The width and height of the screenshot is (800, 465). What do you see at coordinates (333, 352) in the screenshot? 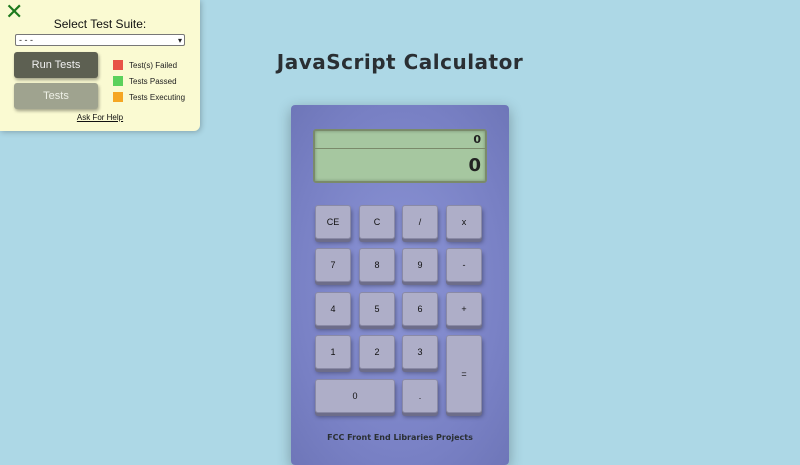
I see `one-button: 1` at bounding box center [333, 352].